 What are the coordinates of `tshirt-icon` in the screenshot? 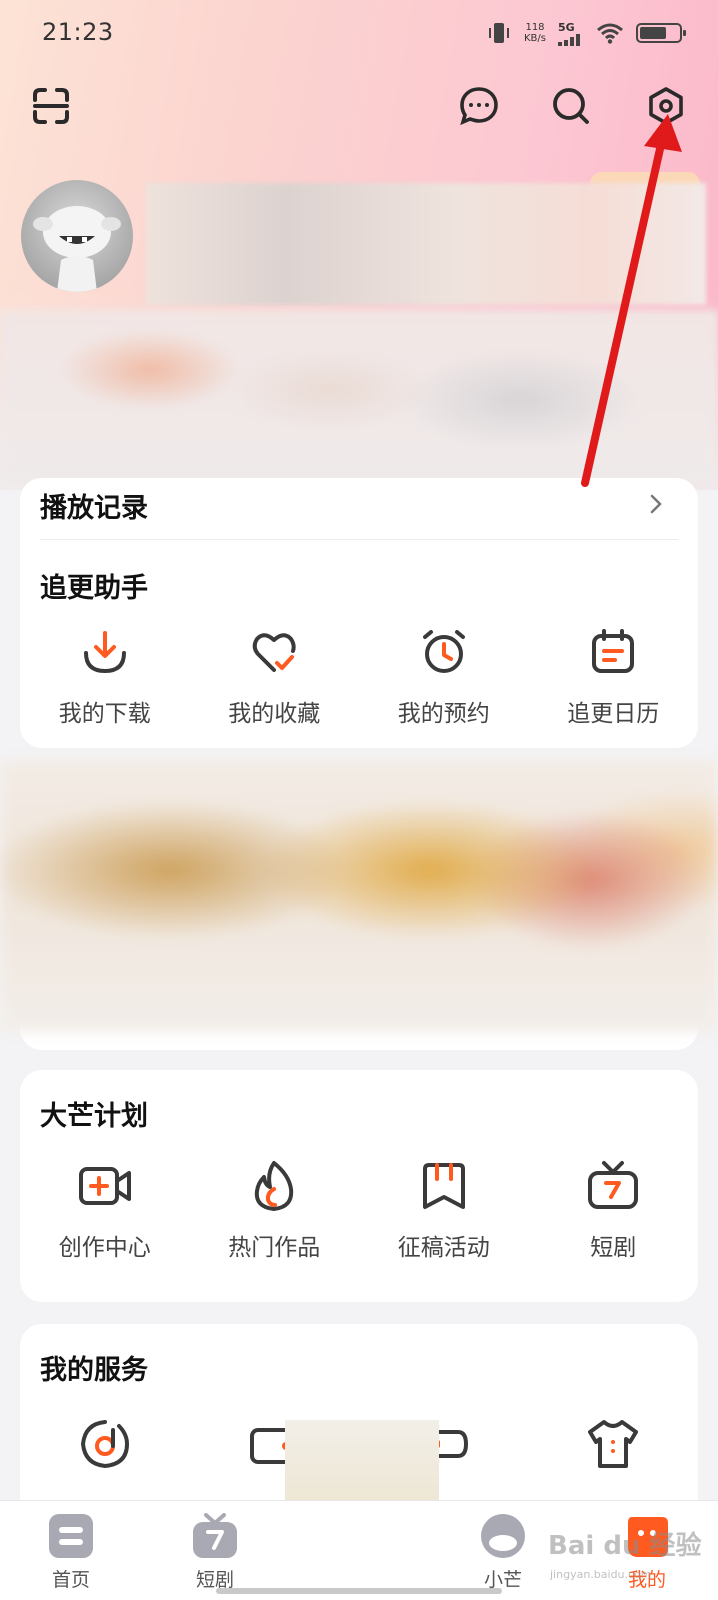 It's located at (613, 1444).